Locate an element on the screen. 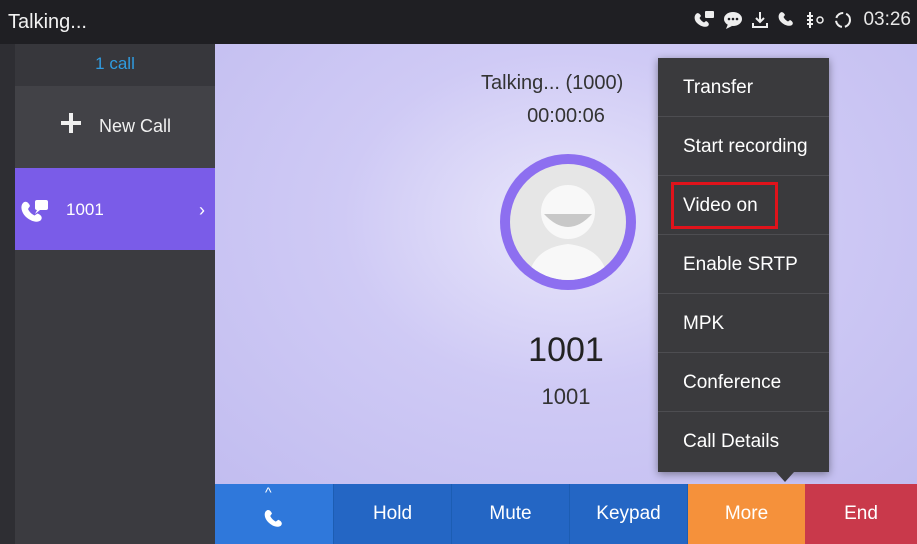 The width and height of the screenshot is (917, 544). menu-item-conference: Conference is located at coordinates (743, 382).